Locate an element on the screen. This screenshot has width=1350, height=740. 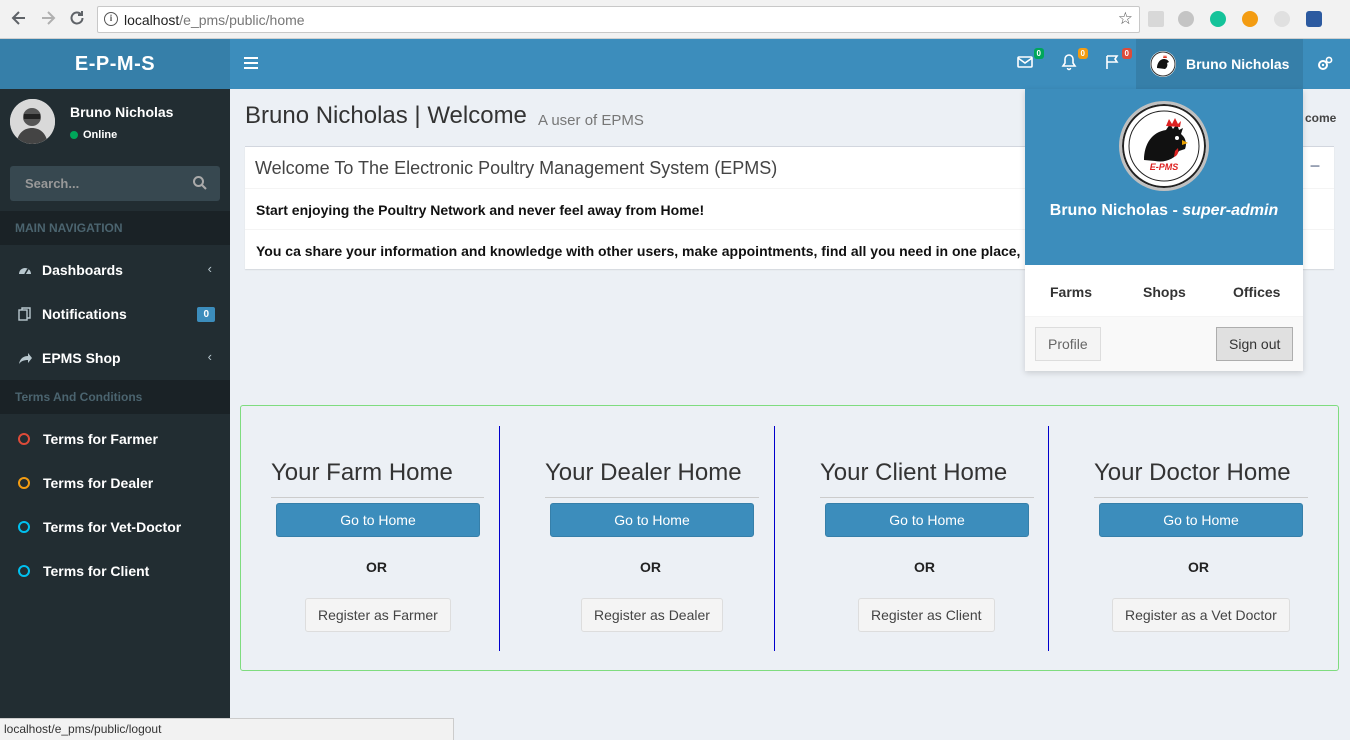
sidebar-item-label: Terms for Dealer is located at coordinates (98, 483).